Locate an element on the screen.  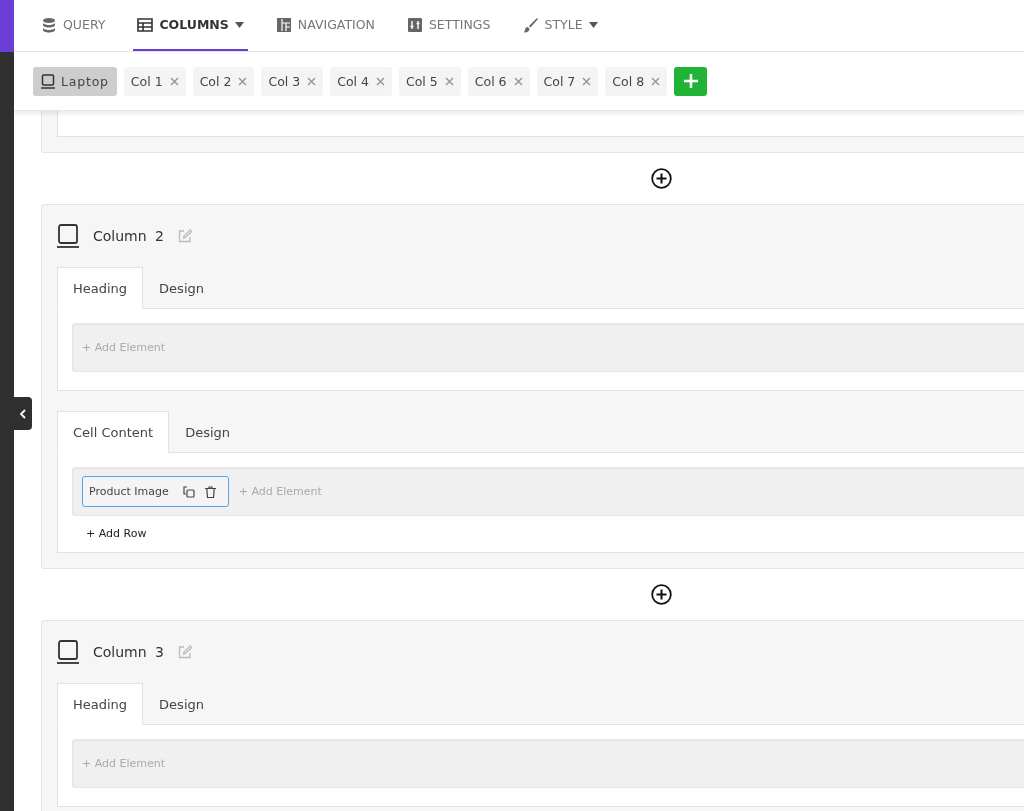
sidebar-header is located at coordinates (7, 26).